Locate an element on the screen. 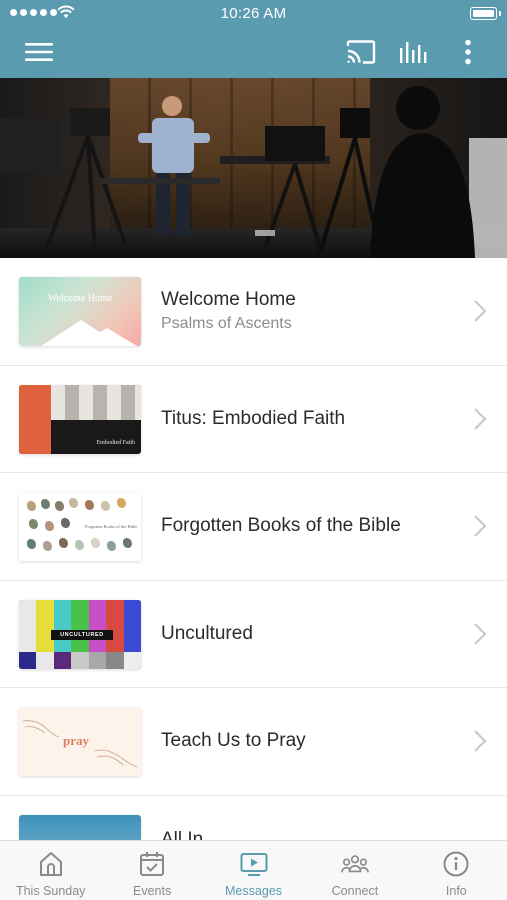 This screenshot has height=900, width=507. series-title: Forgotten Books of the Bible is located at coordinates (281, 525).